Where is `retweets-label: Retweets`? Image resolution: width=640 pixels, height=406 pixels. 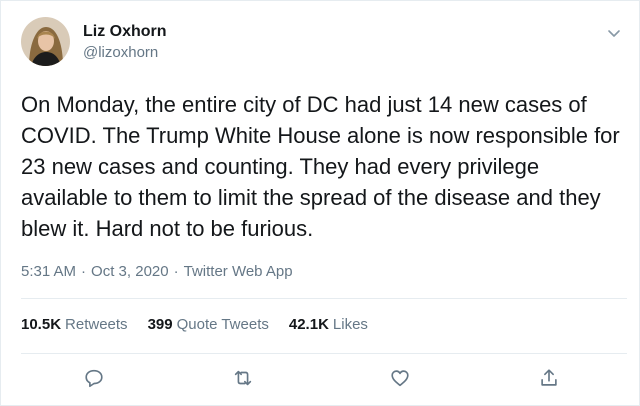 retweets-label: Retweets is located at coordinates (96, 324).